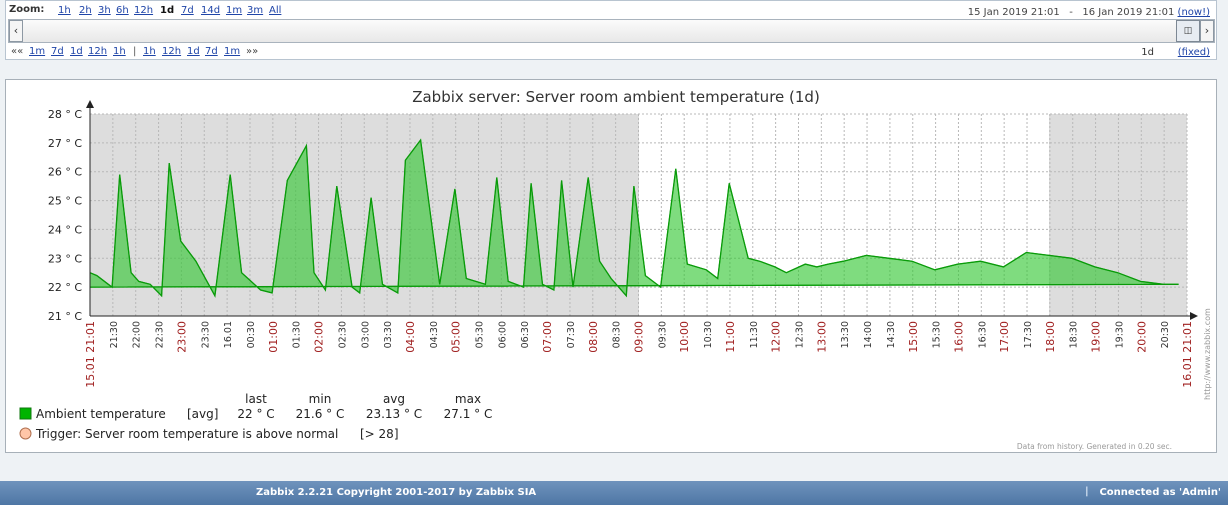 The height and width of the screenshot is (505, 1228). What do you see at coordinates (119, 51) in the screenshot?
I see `nav-back-1h: 1h` at bounding box center [119, 51].